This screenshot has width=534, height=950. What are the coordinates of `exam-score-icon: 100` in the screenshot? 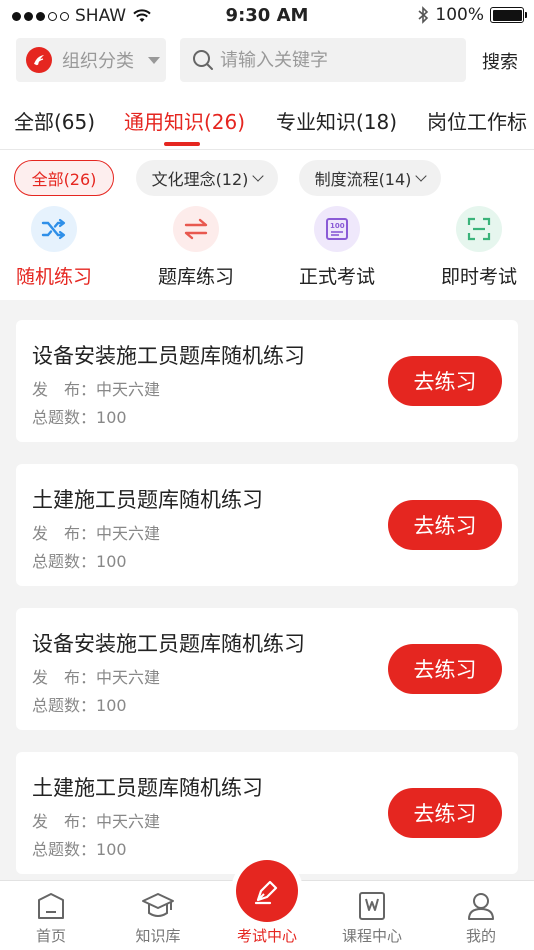 It's located at (337, 229).